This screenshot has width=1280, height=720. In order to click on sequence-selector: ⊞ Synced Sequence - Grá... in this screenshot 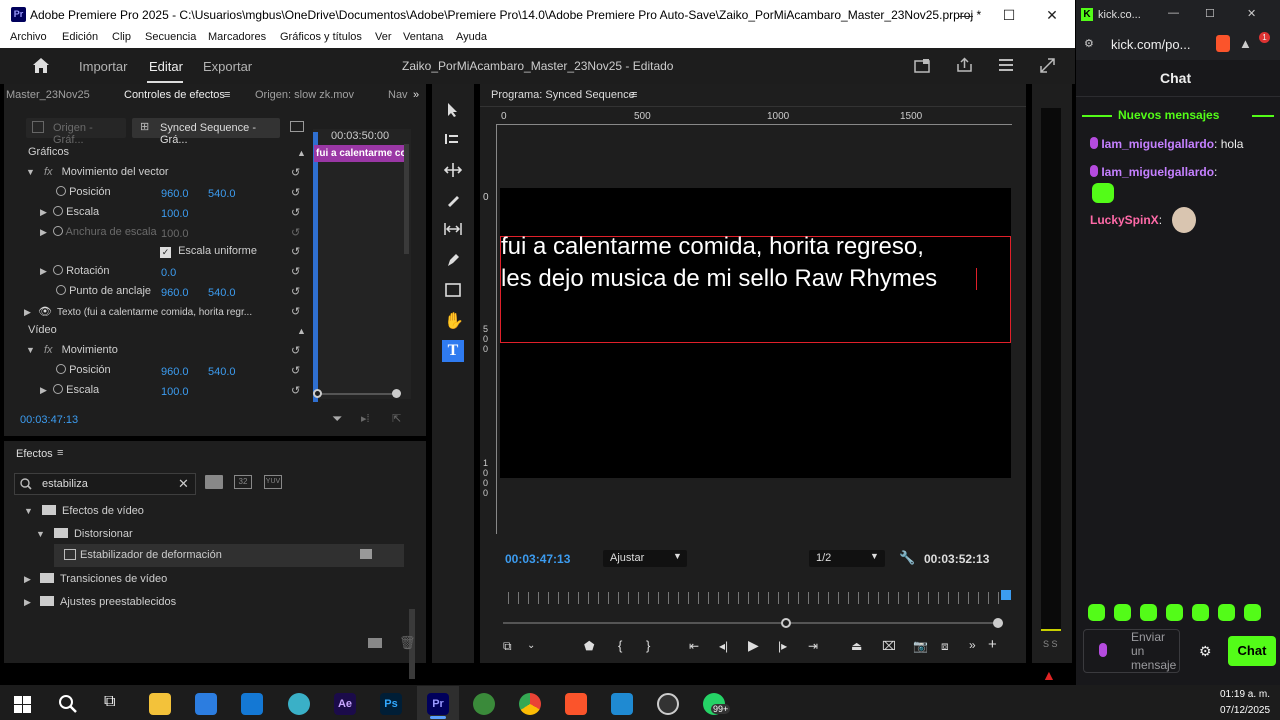, I will do `click(206, 132)`.